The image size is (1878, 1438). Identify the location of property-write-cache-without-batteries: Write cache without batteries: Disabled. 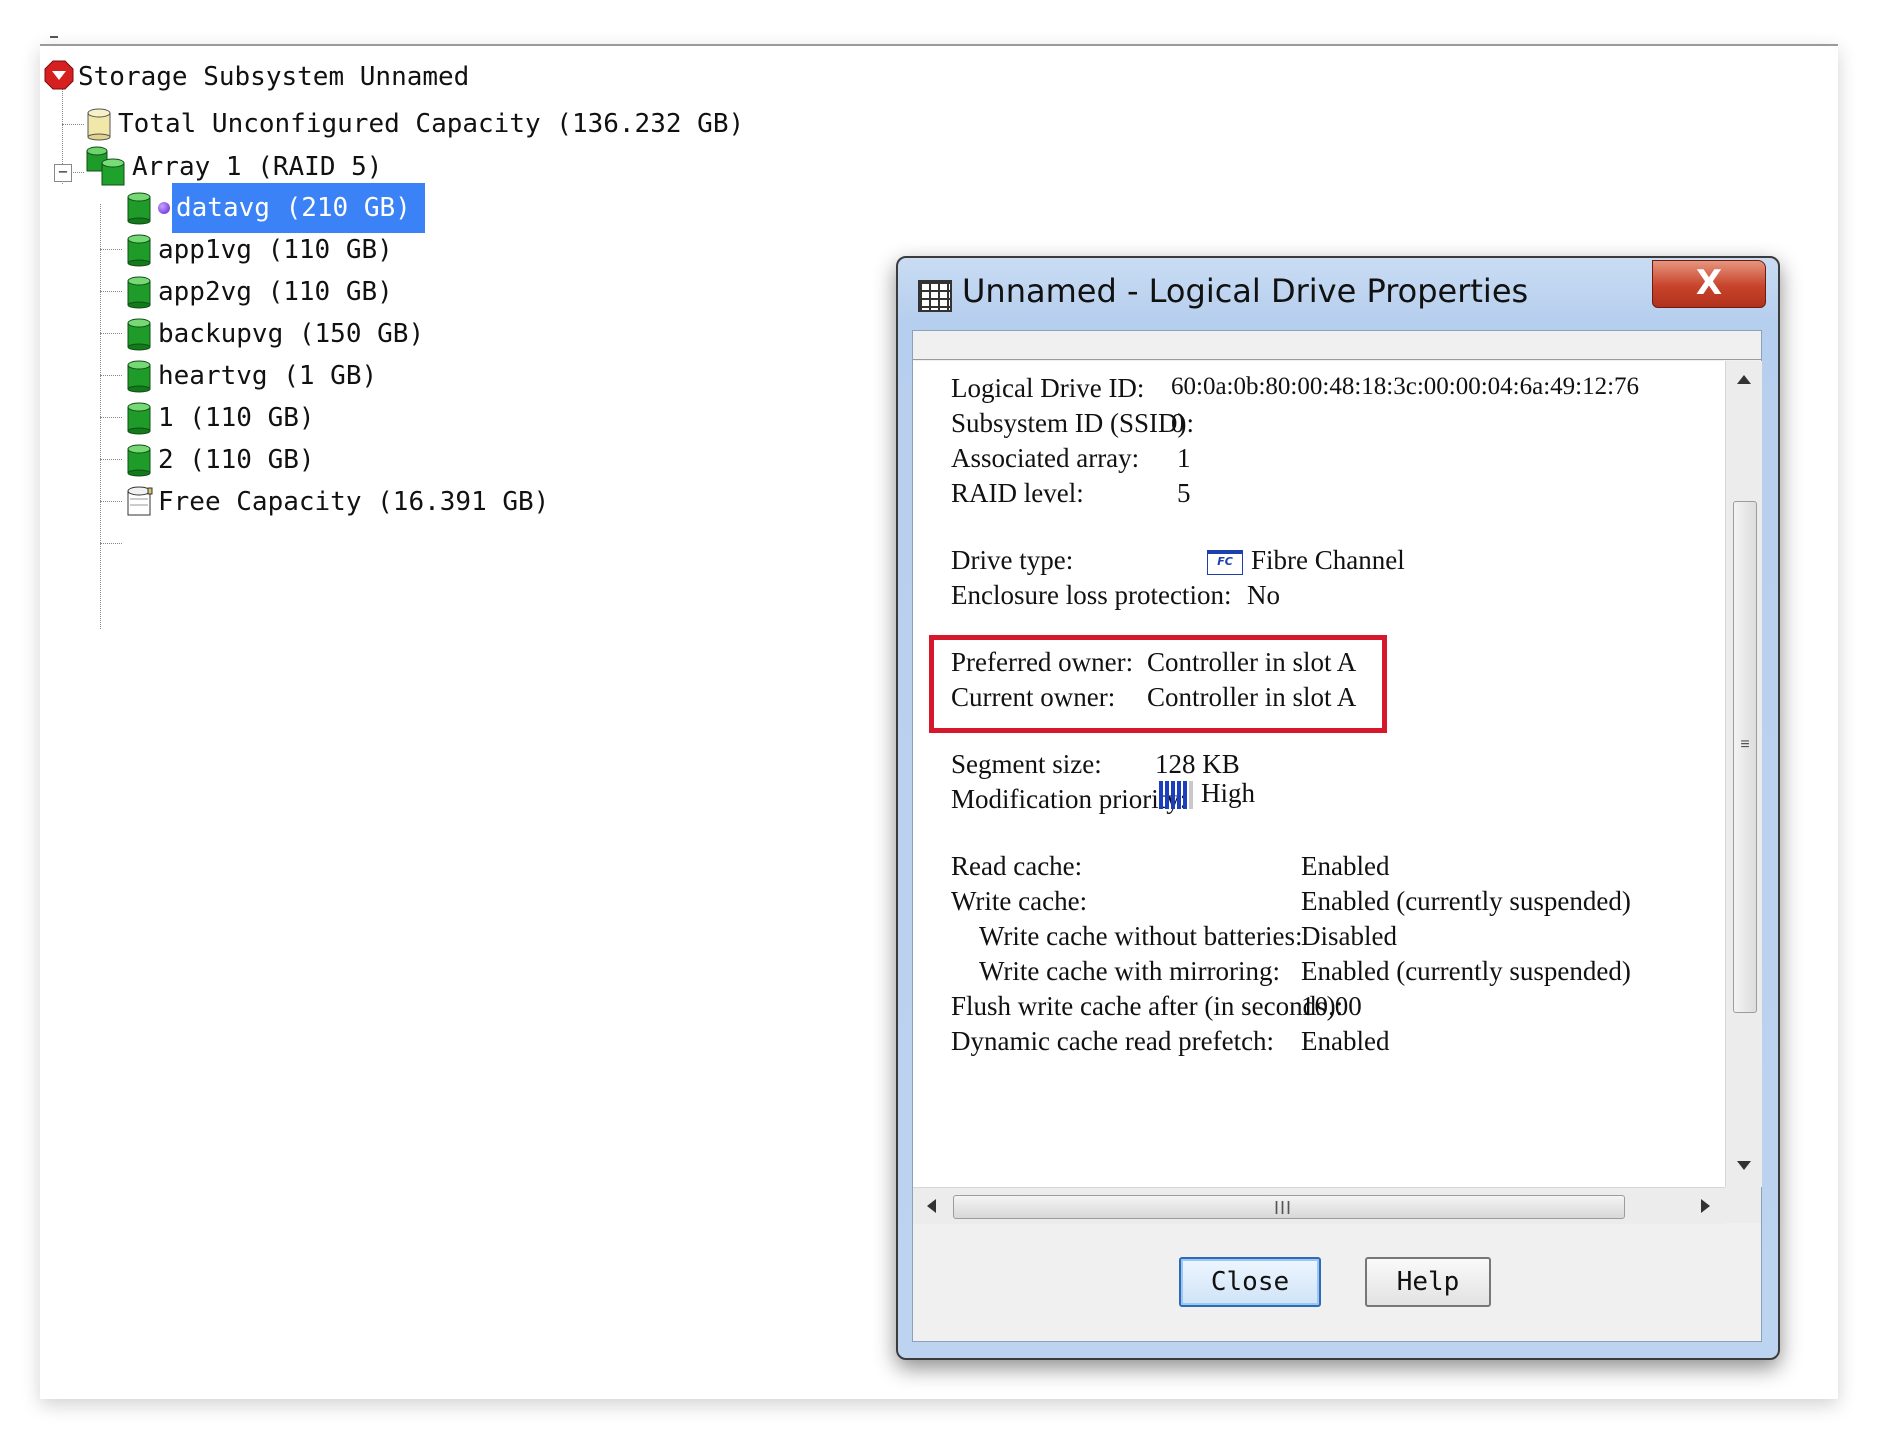
(1188, 936).